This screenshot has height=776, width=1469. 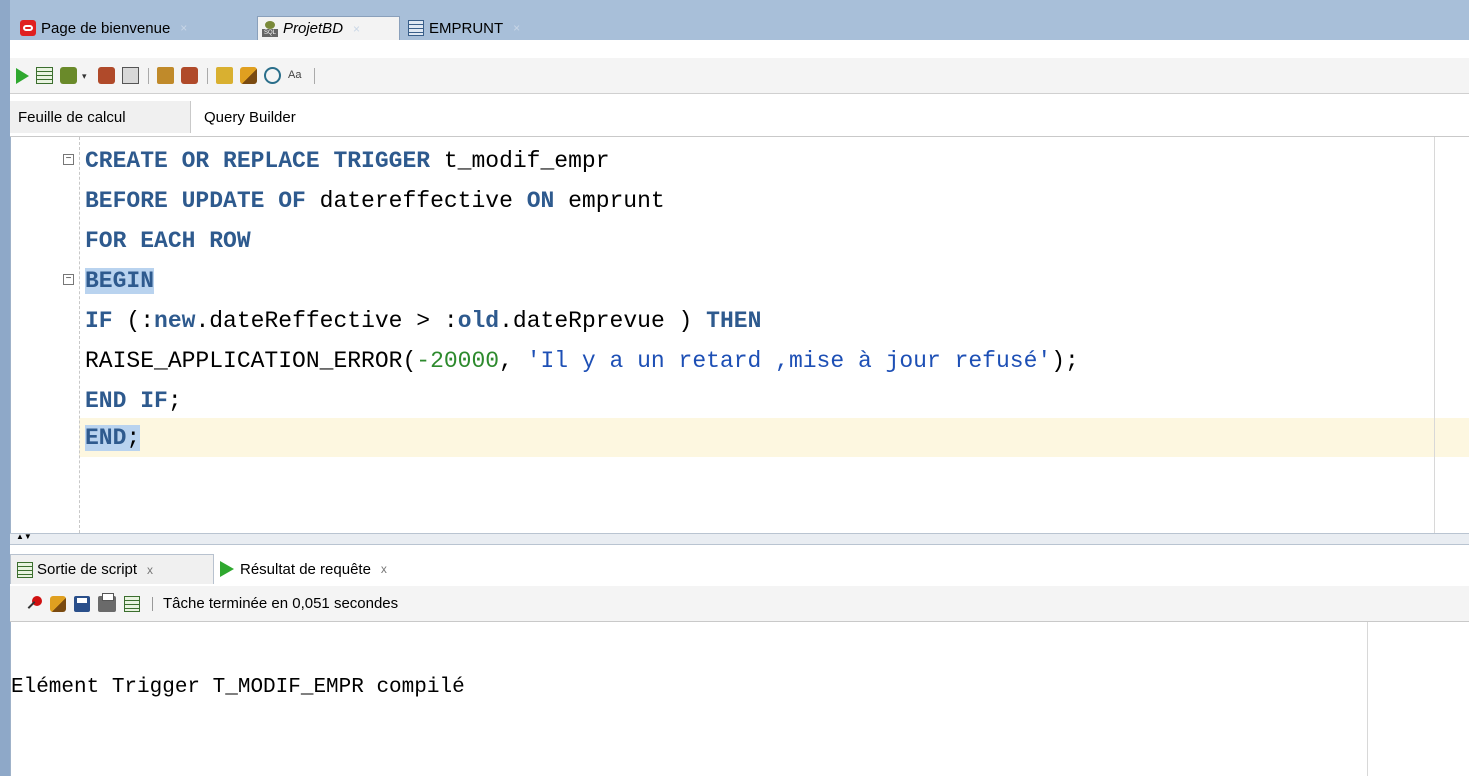 I want to click on output-right-margin, so click(x=1367, y=699).